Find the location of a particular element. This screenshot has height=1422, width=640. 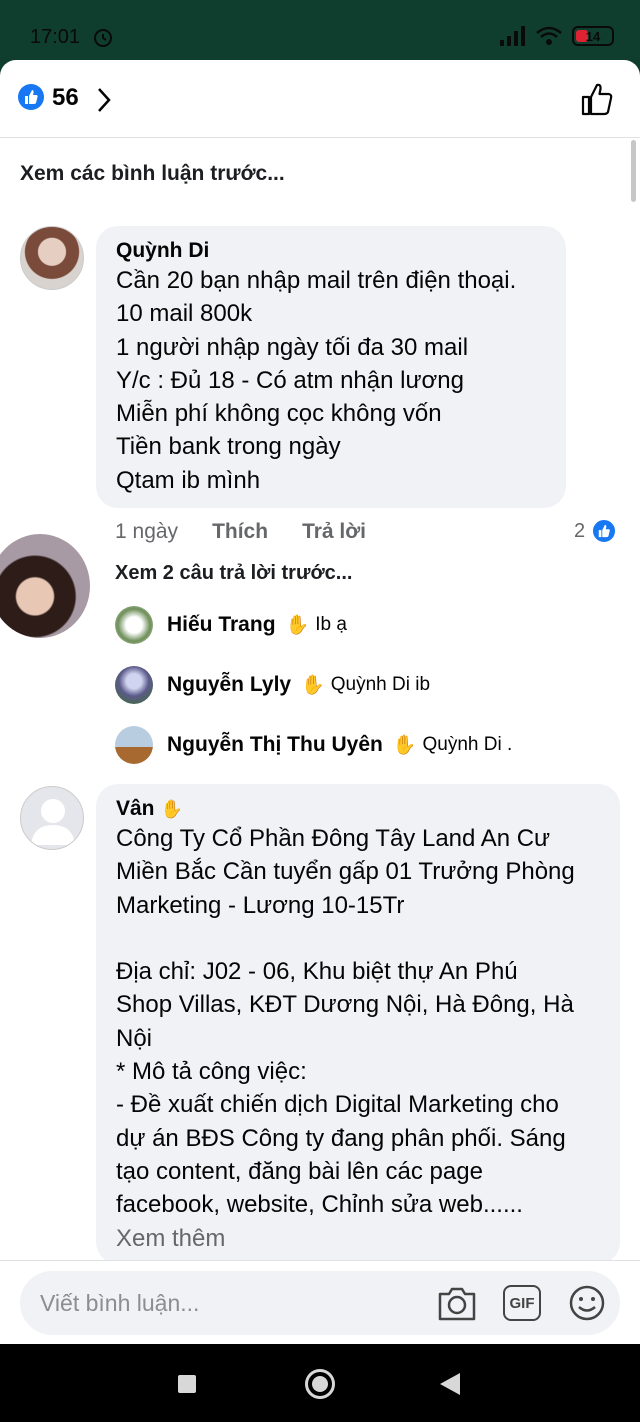

gif-button: GIF is located at coordinates (522, 1303).